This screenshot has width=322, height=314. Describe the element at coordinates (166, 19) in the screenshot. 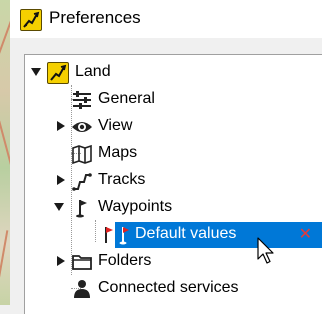

I see `window-titlebar: Preferences` at that location.